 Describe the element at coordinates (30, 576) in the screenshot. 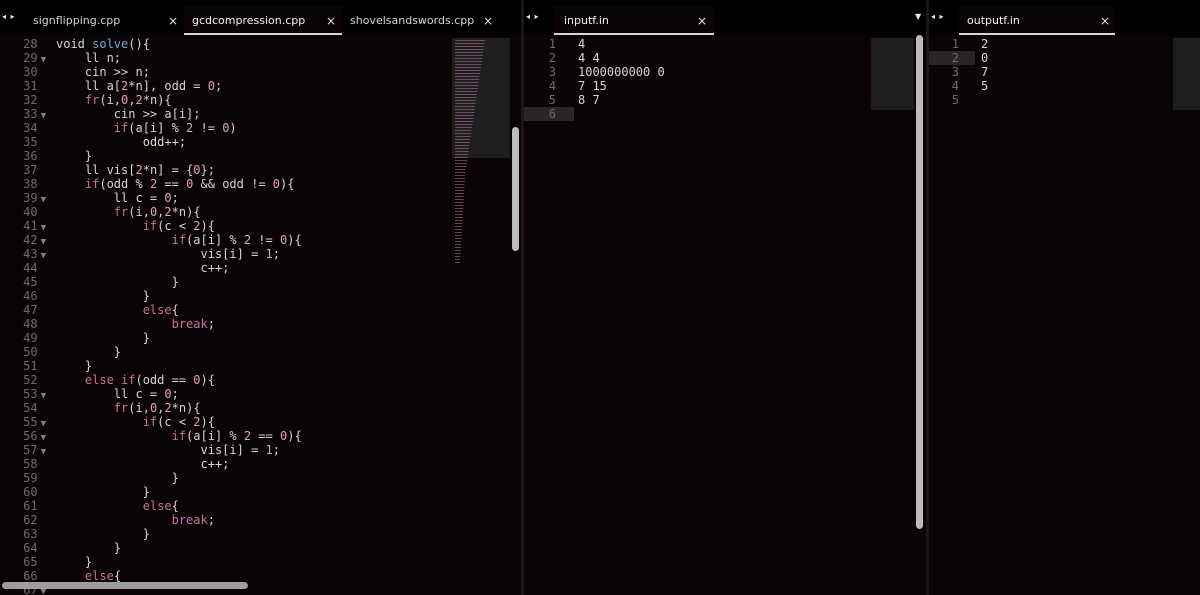

I see `line-number: 66▼` at that location.